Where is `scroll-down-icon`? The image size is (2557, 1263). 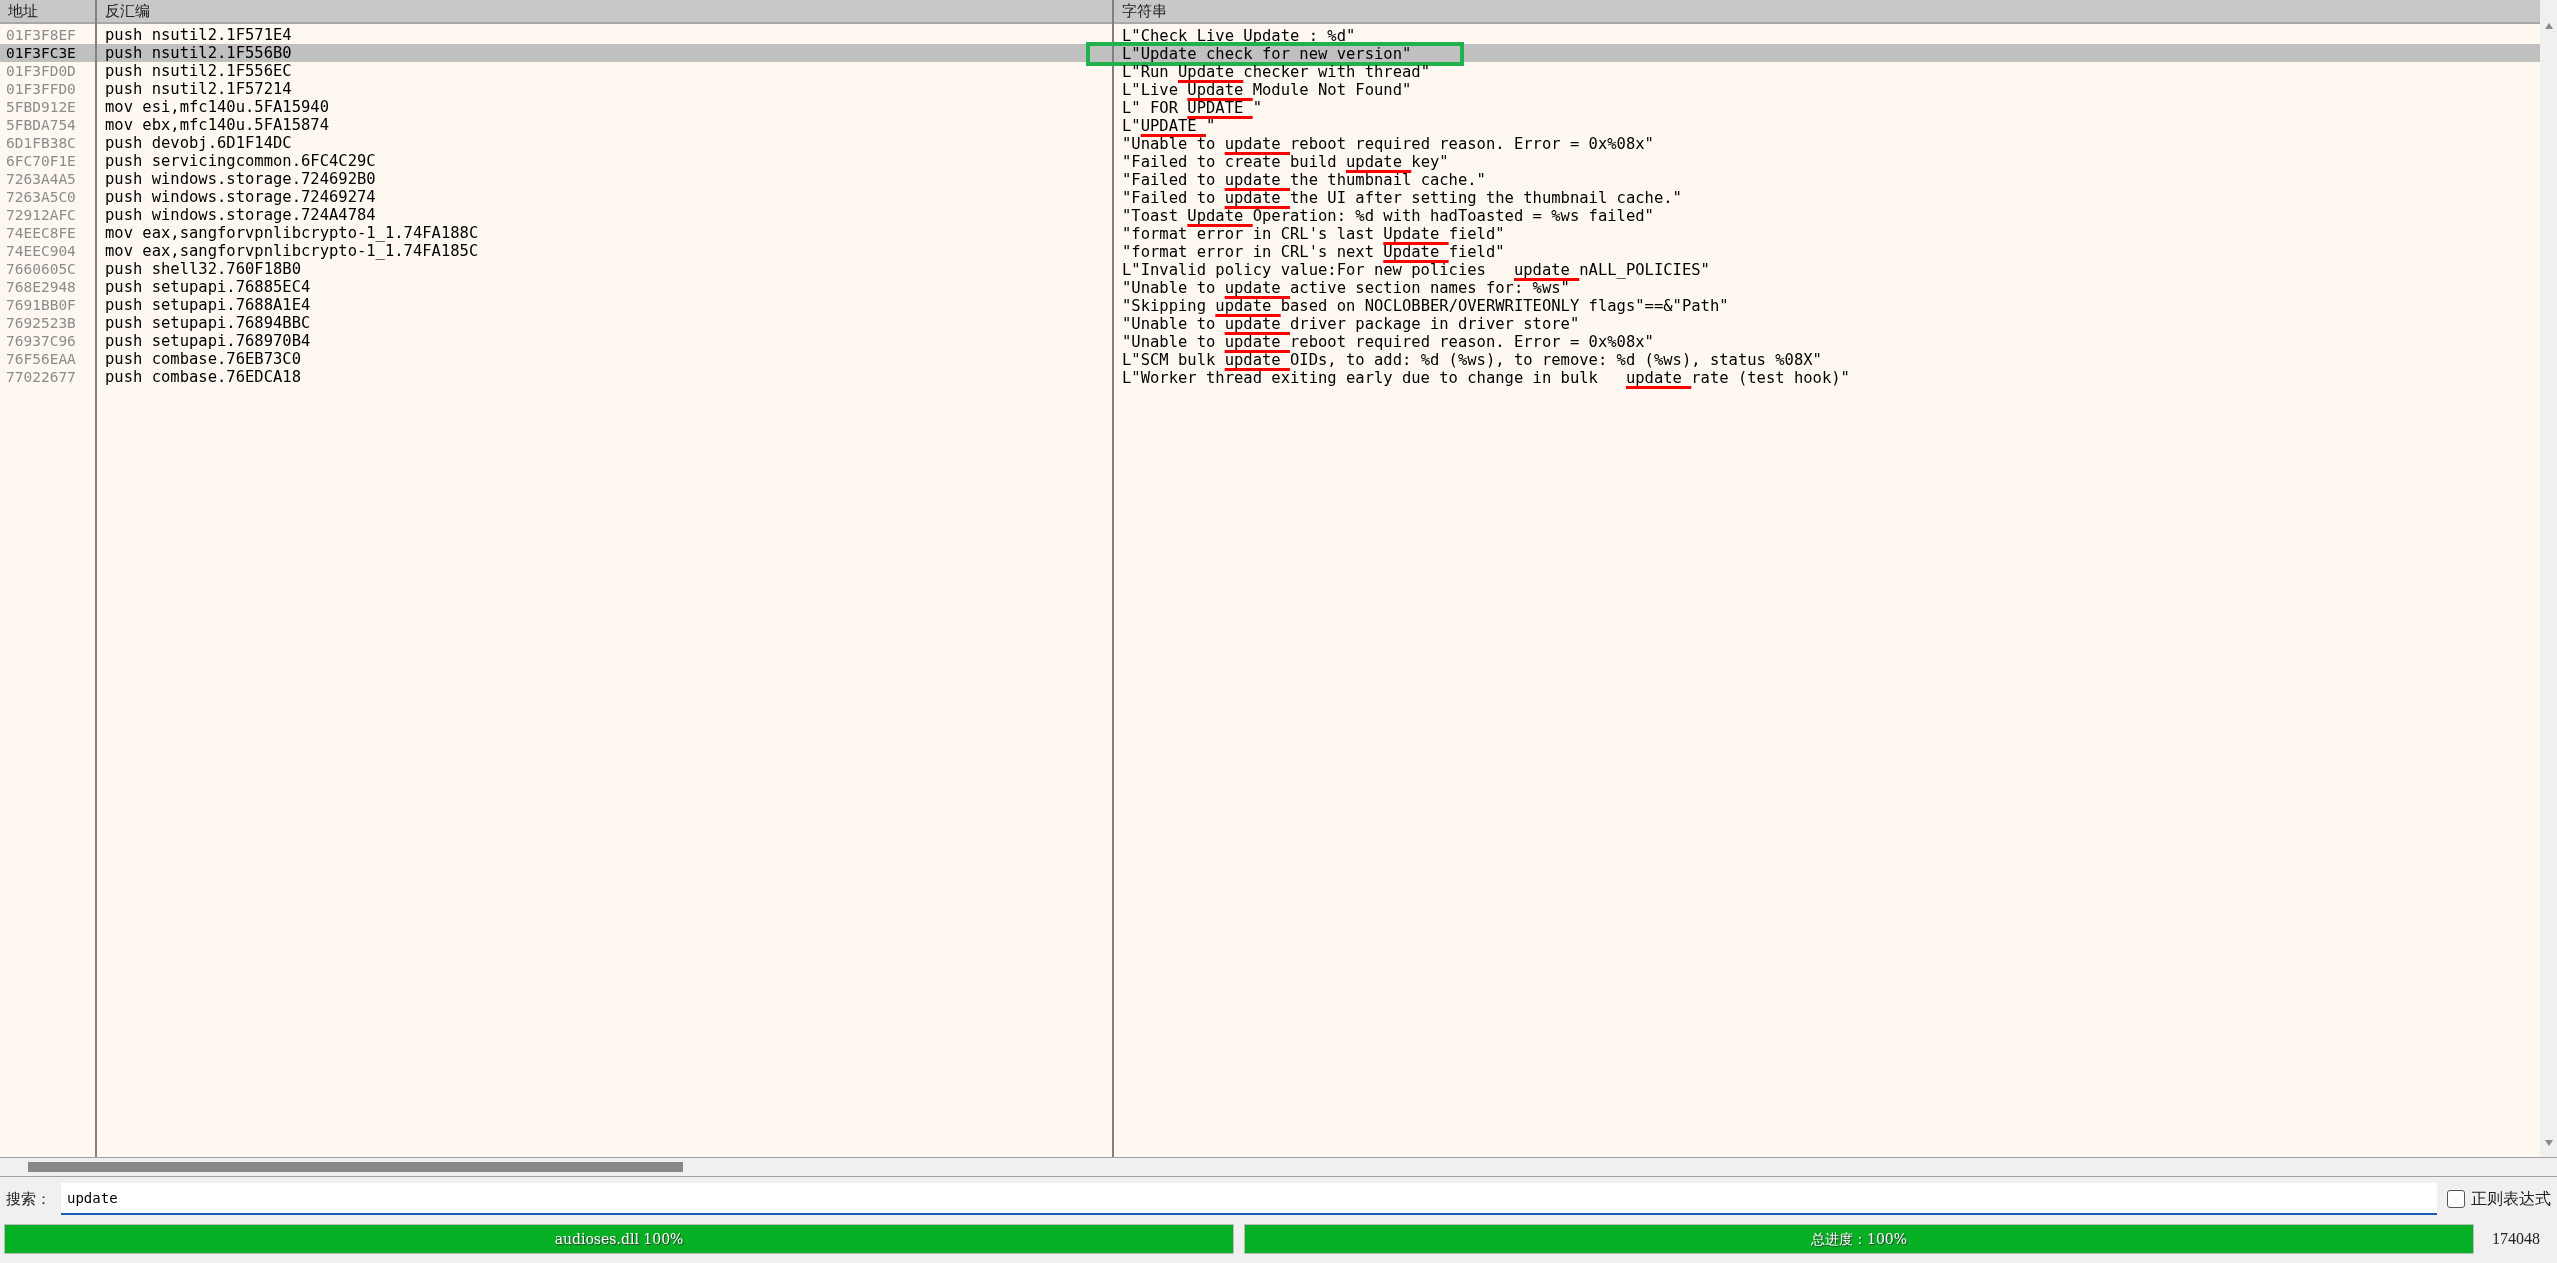 scroll-down-icon is located at coordinates (2548, 1143).